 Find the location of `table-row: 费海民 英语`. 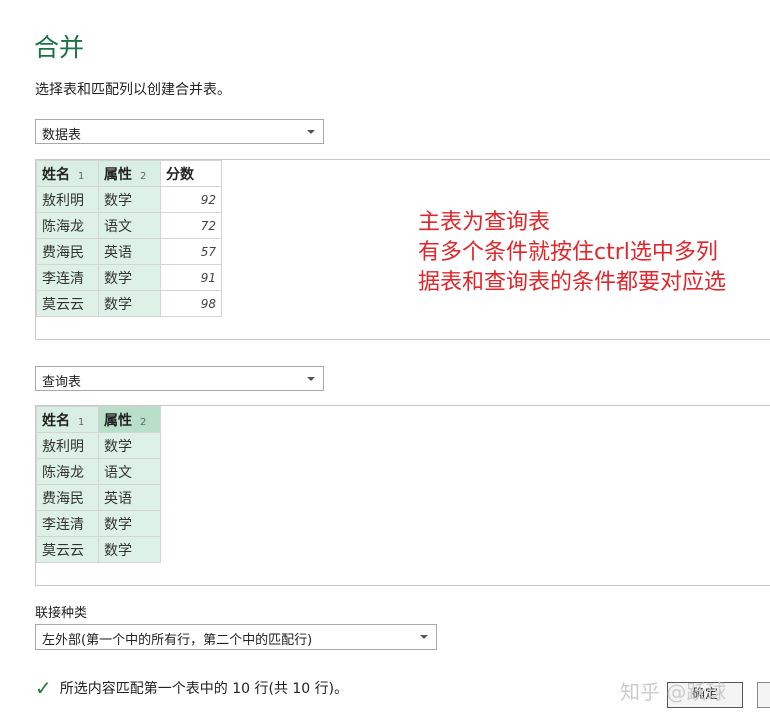

table-row: 费海民 英语 is located at coordinates (98, 497).